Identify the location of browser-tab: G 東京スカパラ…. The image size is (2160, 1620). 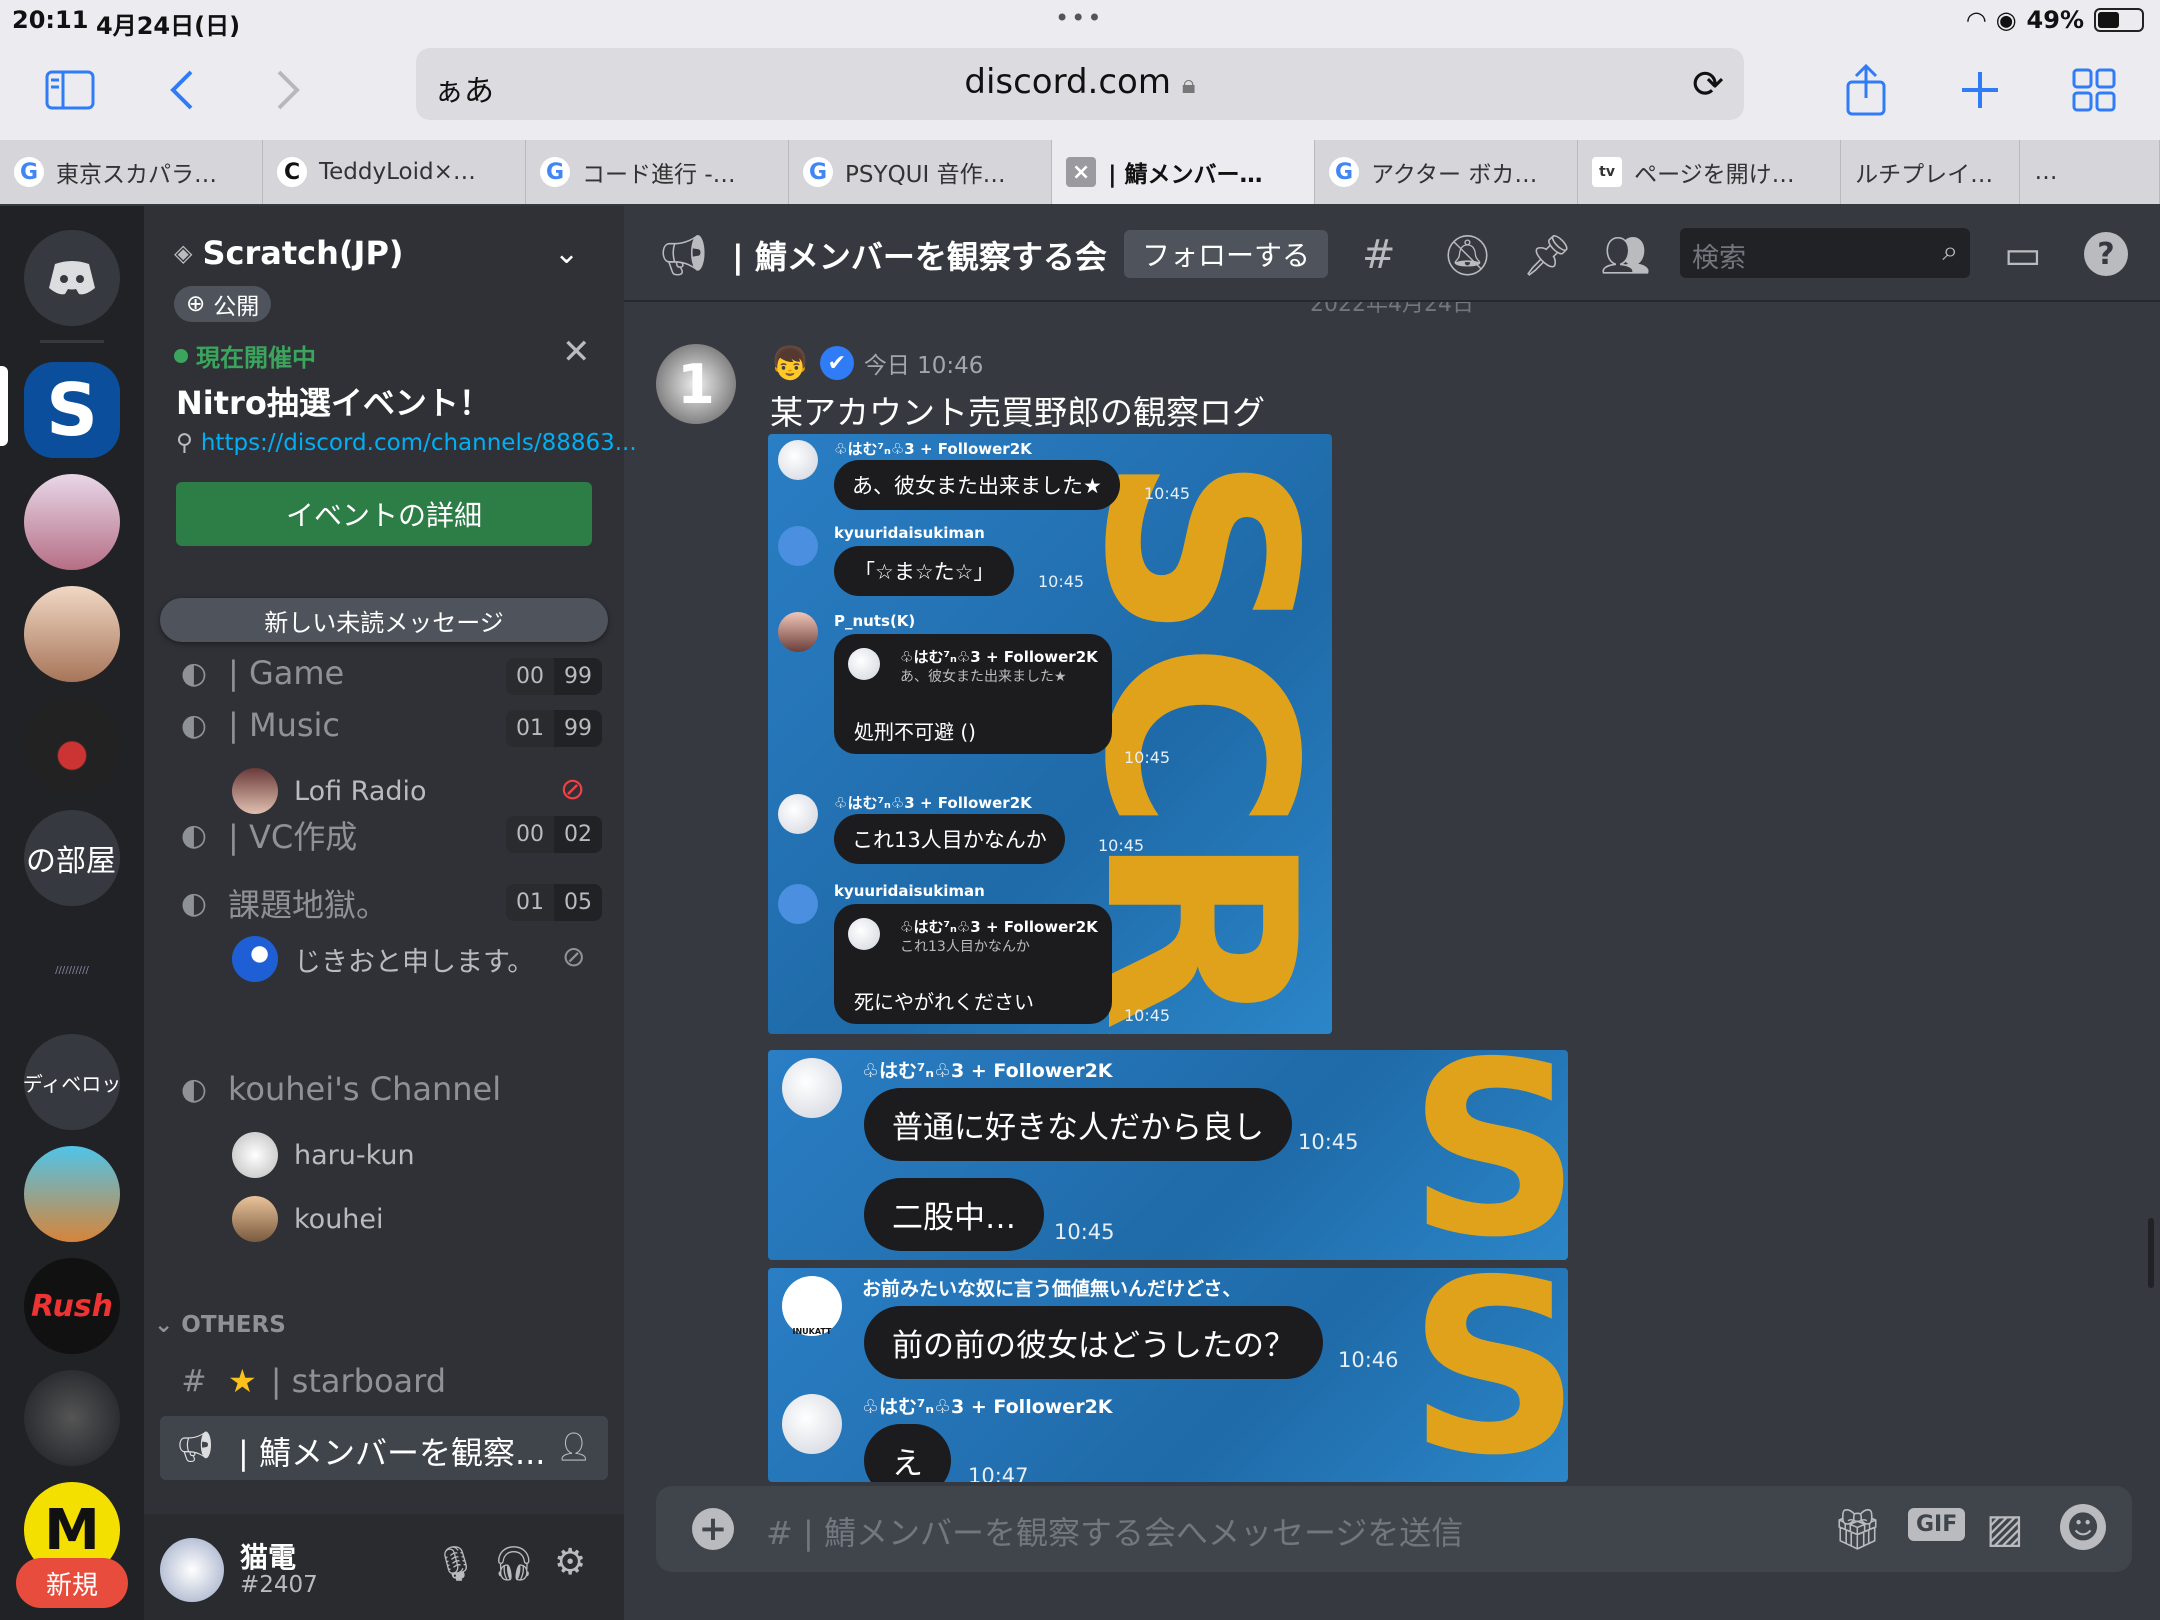
(132, 172).